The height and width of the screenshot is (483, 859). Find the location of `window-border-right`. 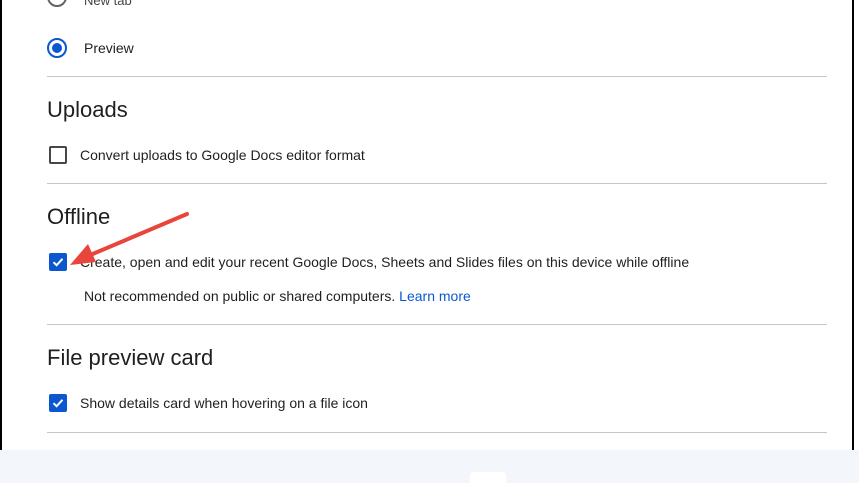

window-border-right is located at coordinates (853, 225).